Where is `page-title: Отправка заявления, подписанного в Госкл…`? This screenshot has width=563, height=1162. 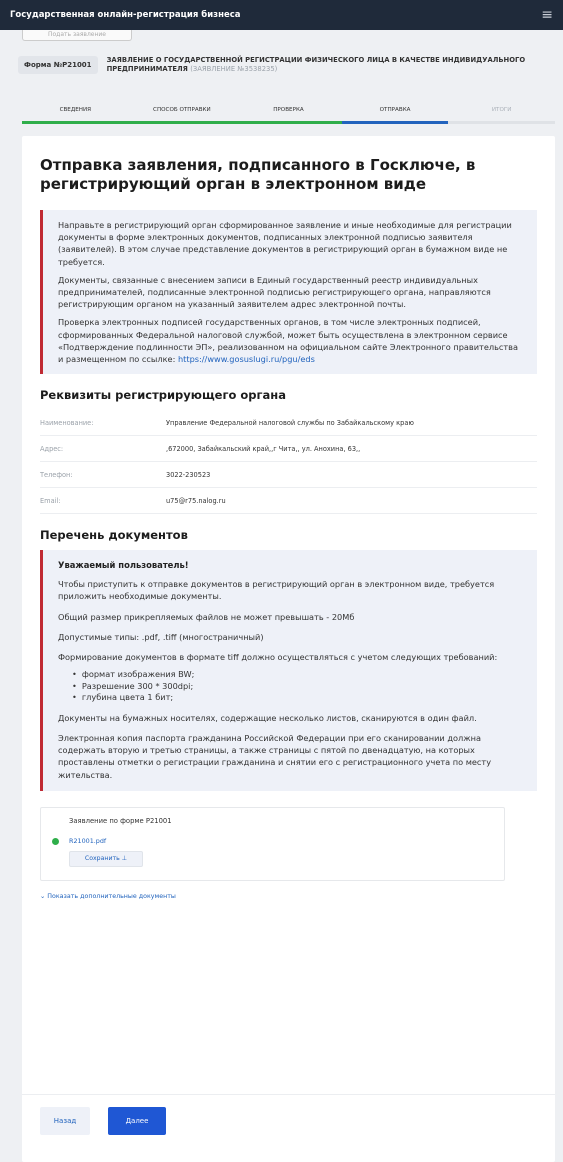
page-title: Отправка заявления, подписанного в Госкл… is located at coordinates (258, 174).